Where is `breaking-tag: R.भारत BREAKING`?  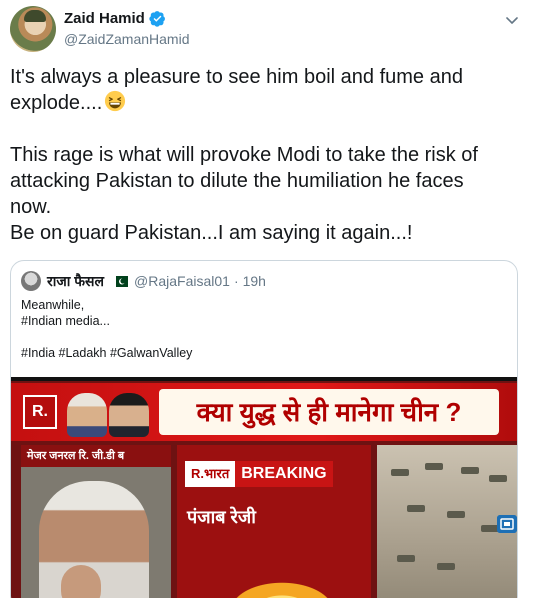 breaking-tag: R.भारत BREAKING is located at coordinates (259, 474).